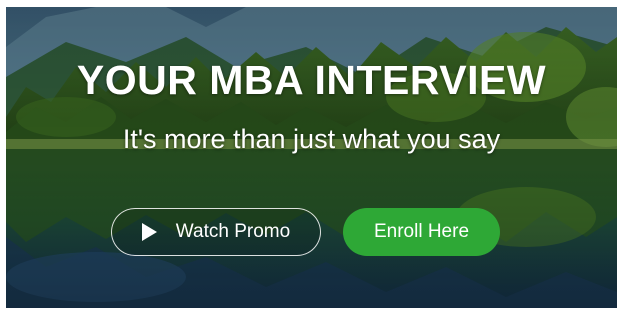 This screenshot has height=314, width=623. Describe the element at coordinates (149, 232) in the screenshot. I see `play-icon` at that location.